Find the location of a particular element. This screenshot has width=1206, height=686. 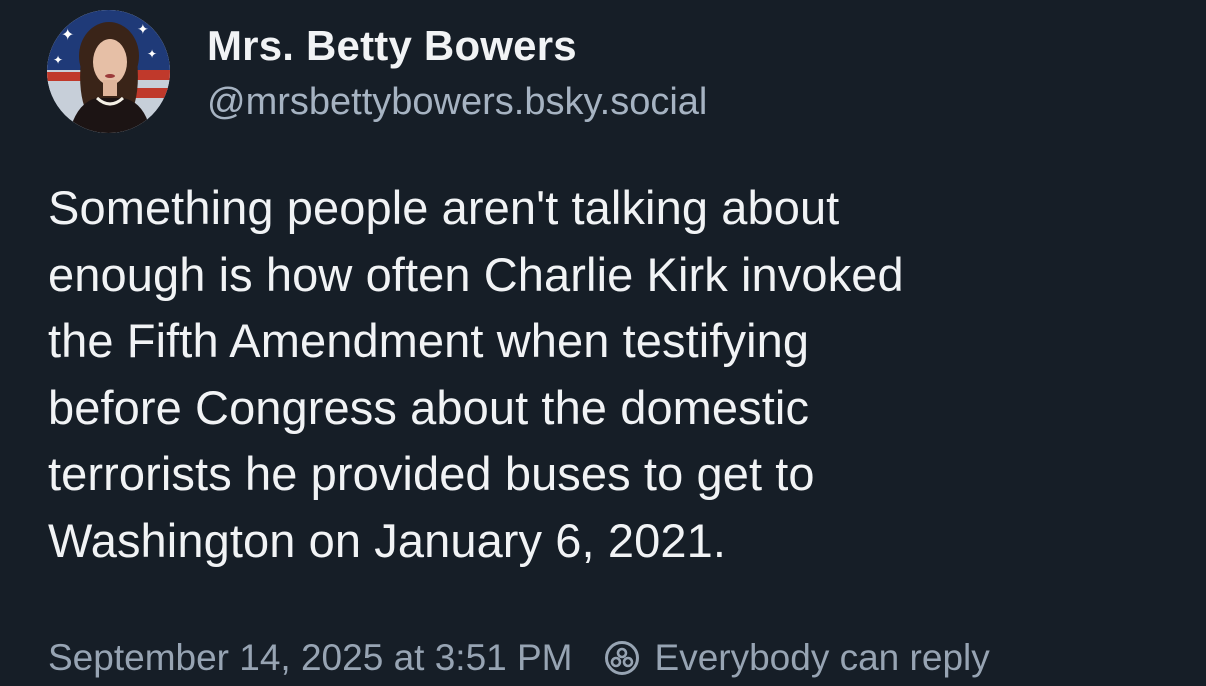

post-text-line: enough is how often Charlie Kirk invoked is located at coordinates (476, 274).